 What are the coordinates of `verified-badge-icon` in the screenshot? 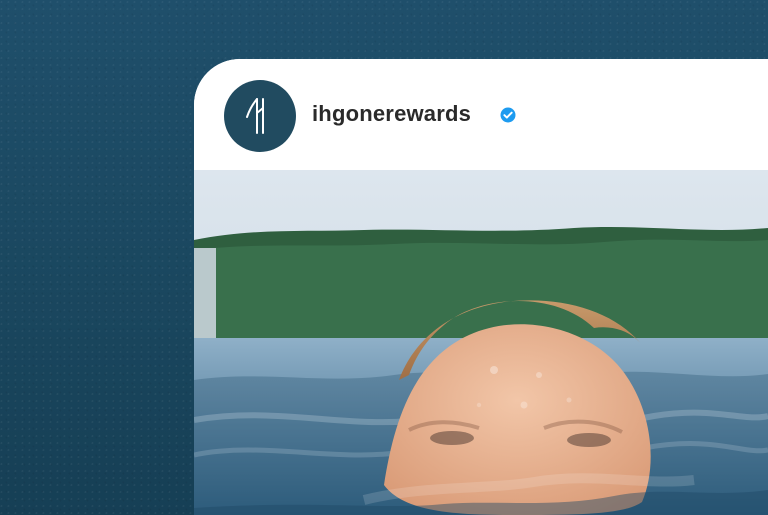 It's located at (508, 115).